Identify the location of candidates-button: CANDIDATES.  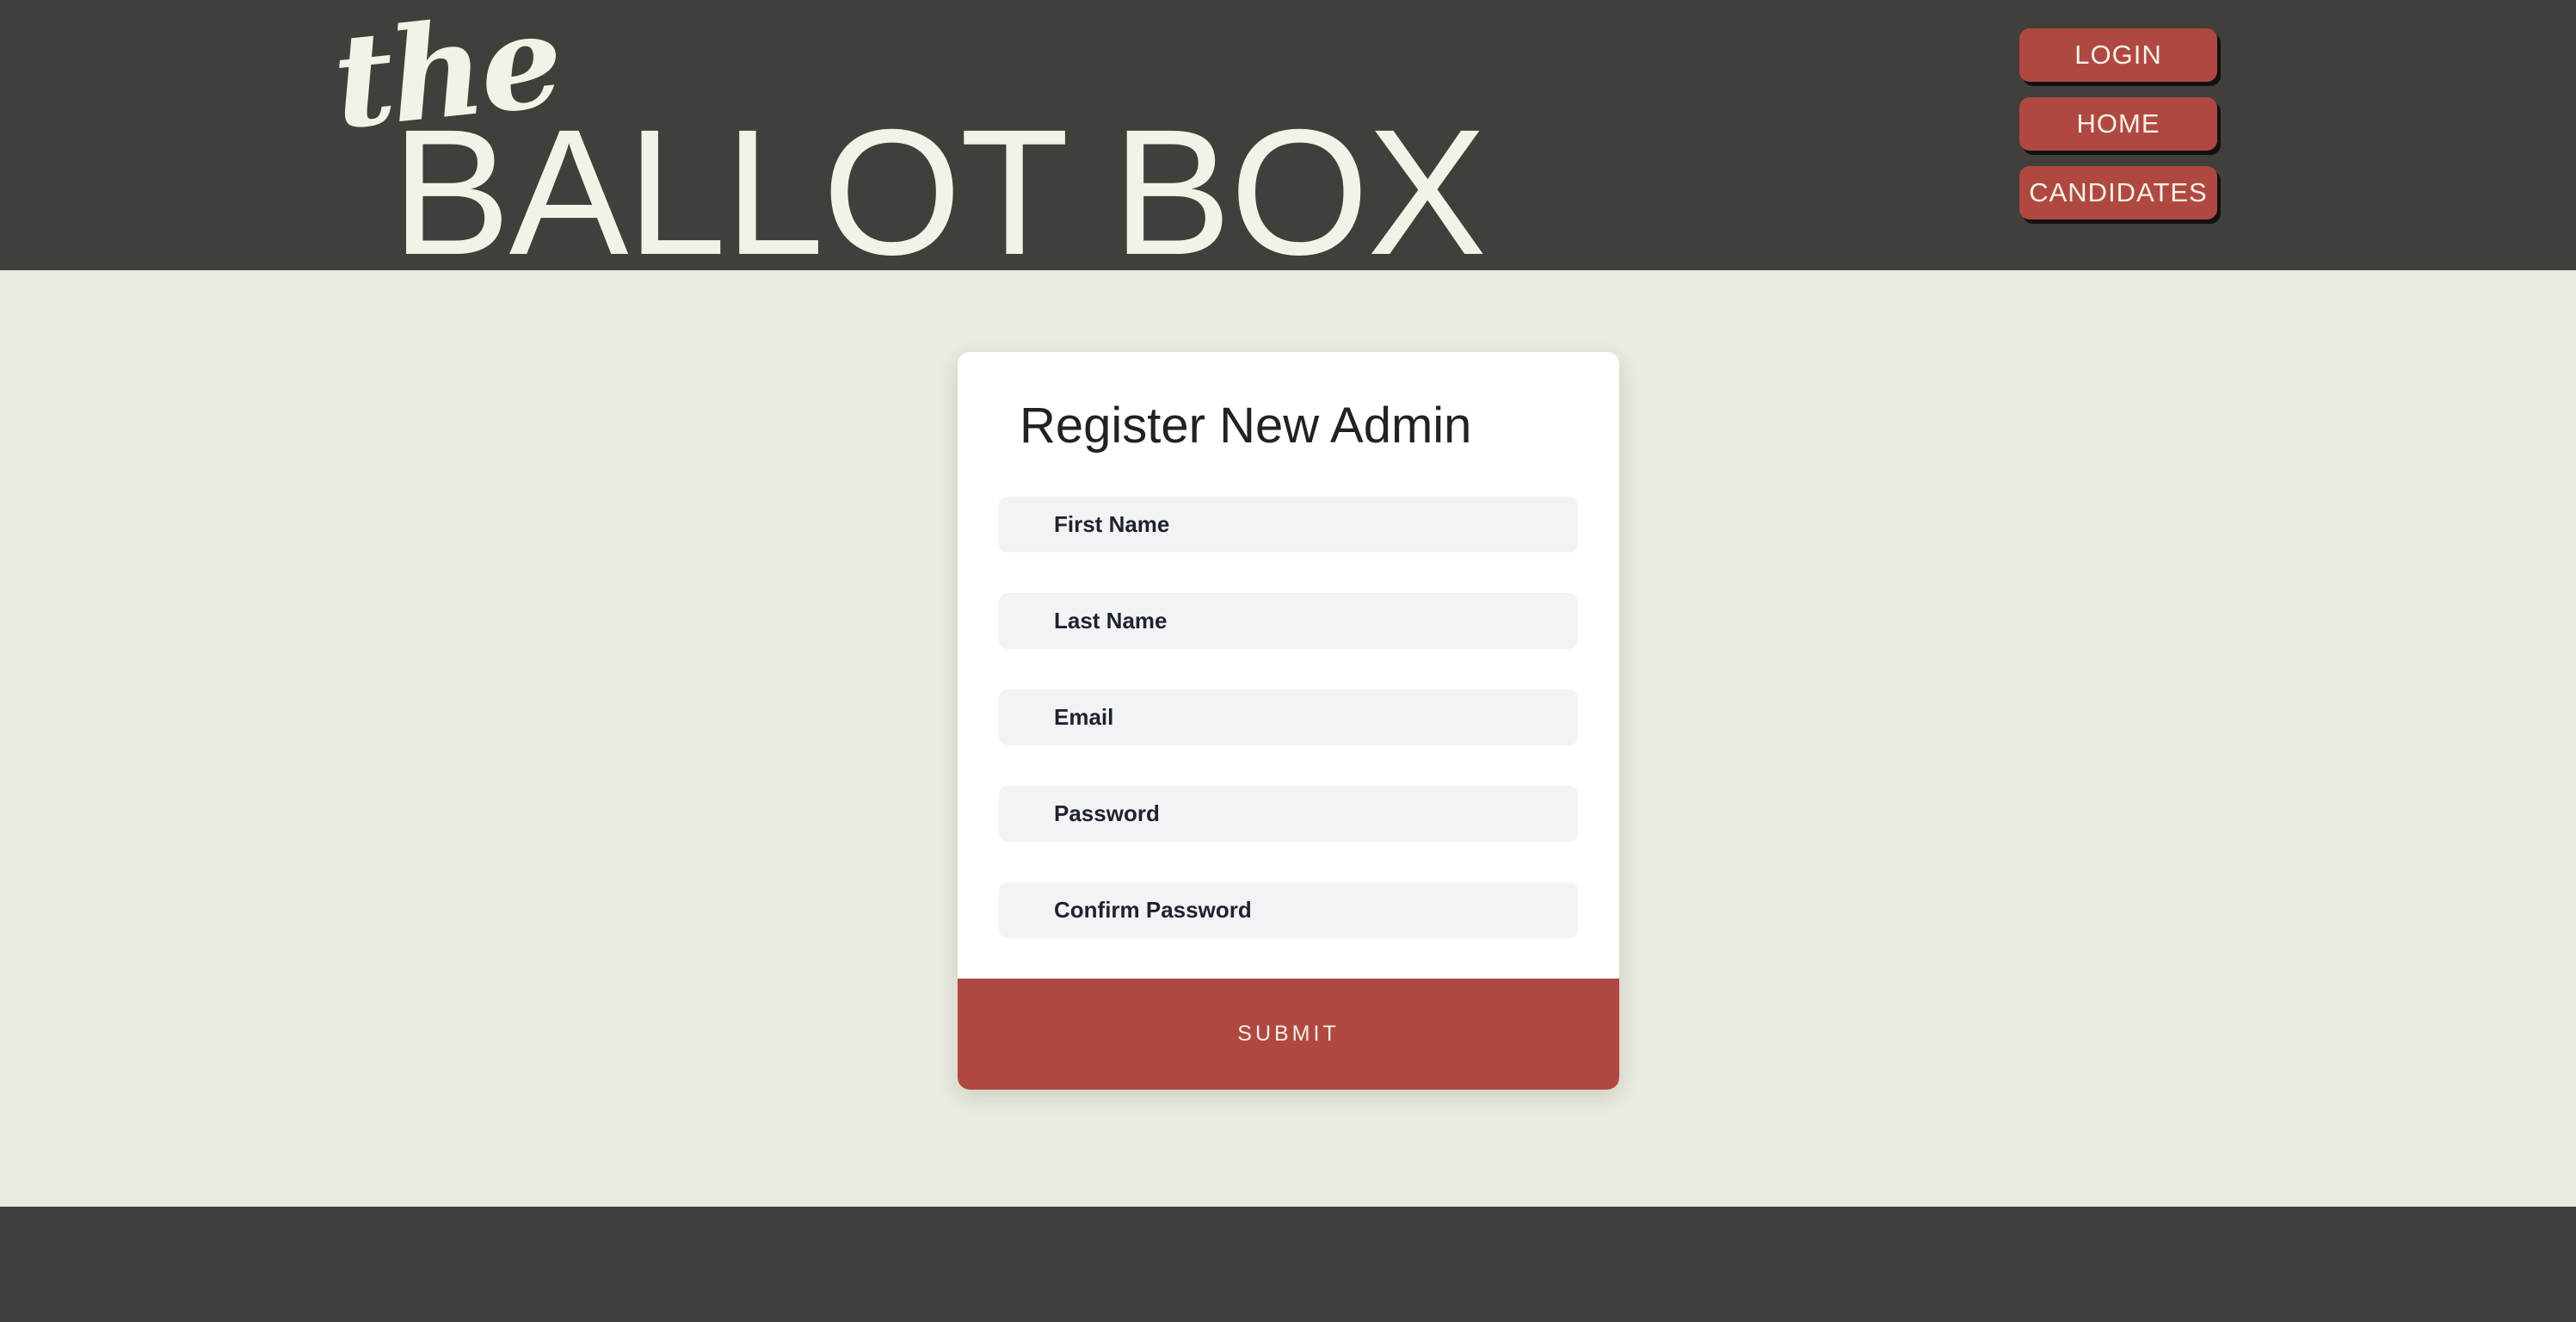
(2118, 192).